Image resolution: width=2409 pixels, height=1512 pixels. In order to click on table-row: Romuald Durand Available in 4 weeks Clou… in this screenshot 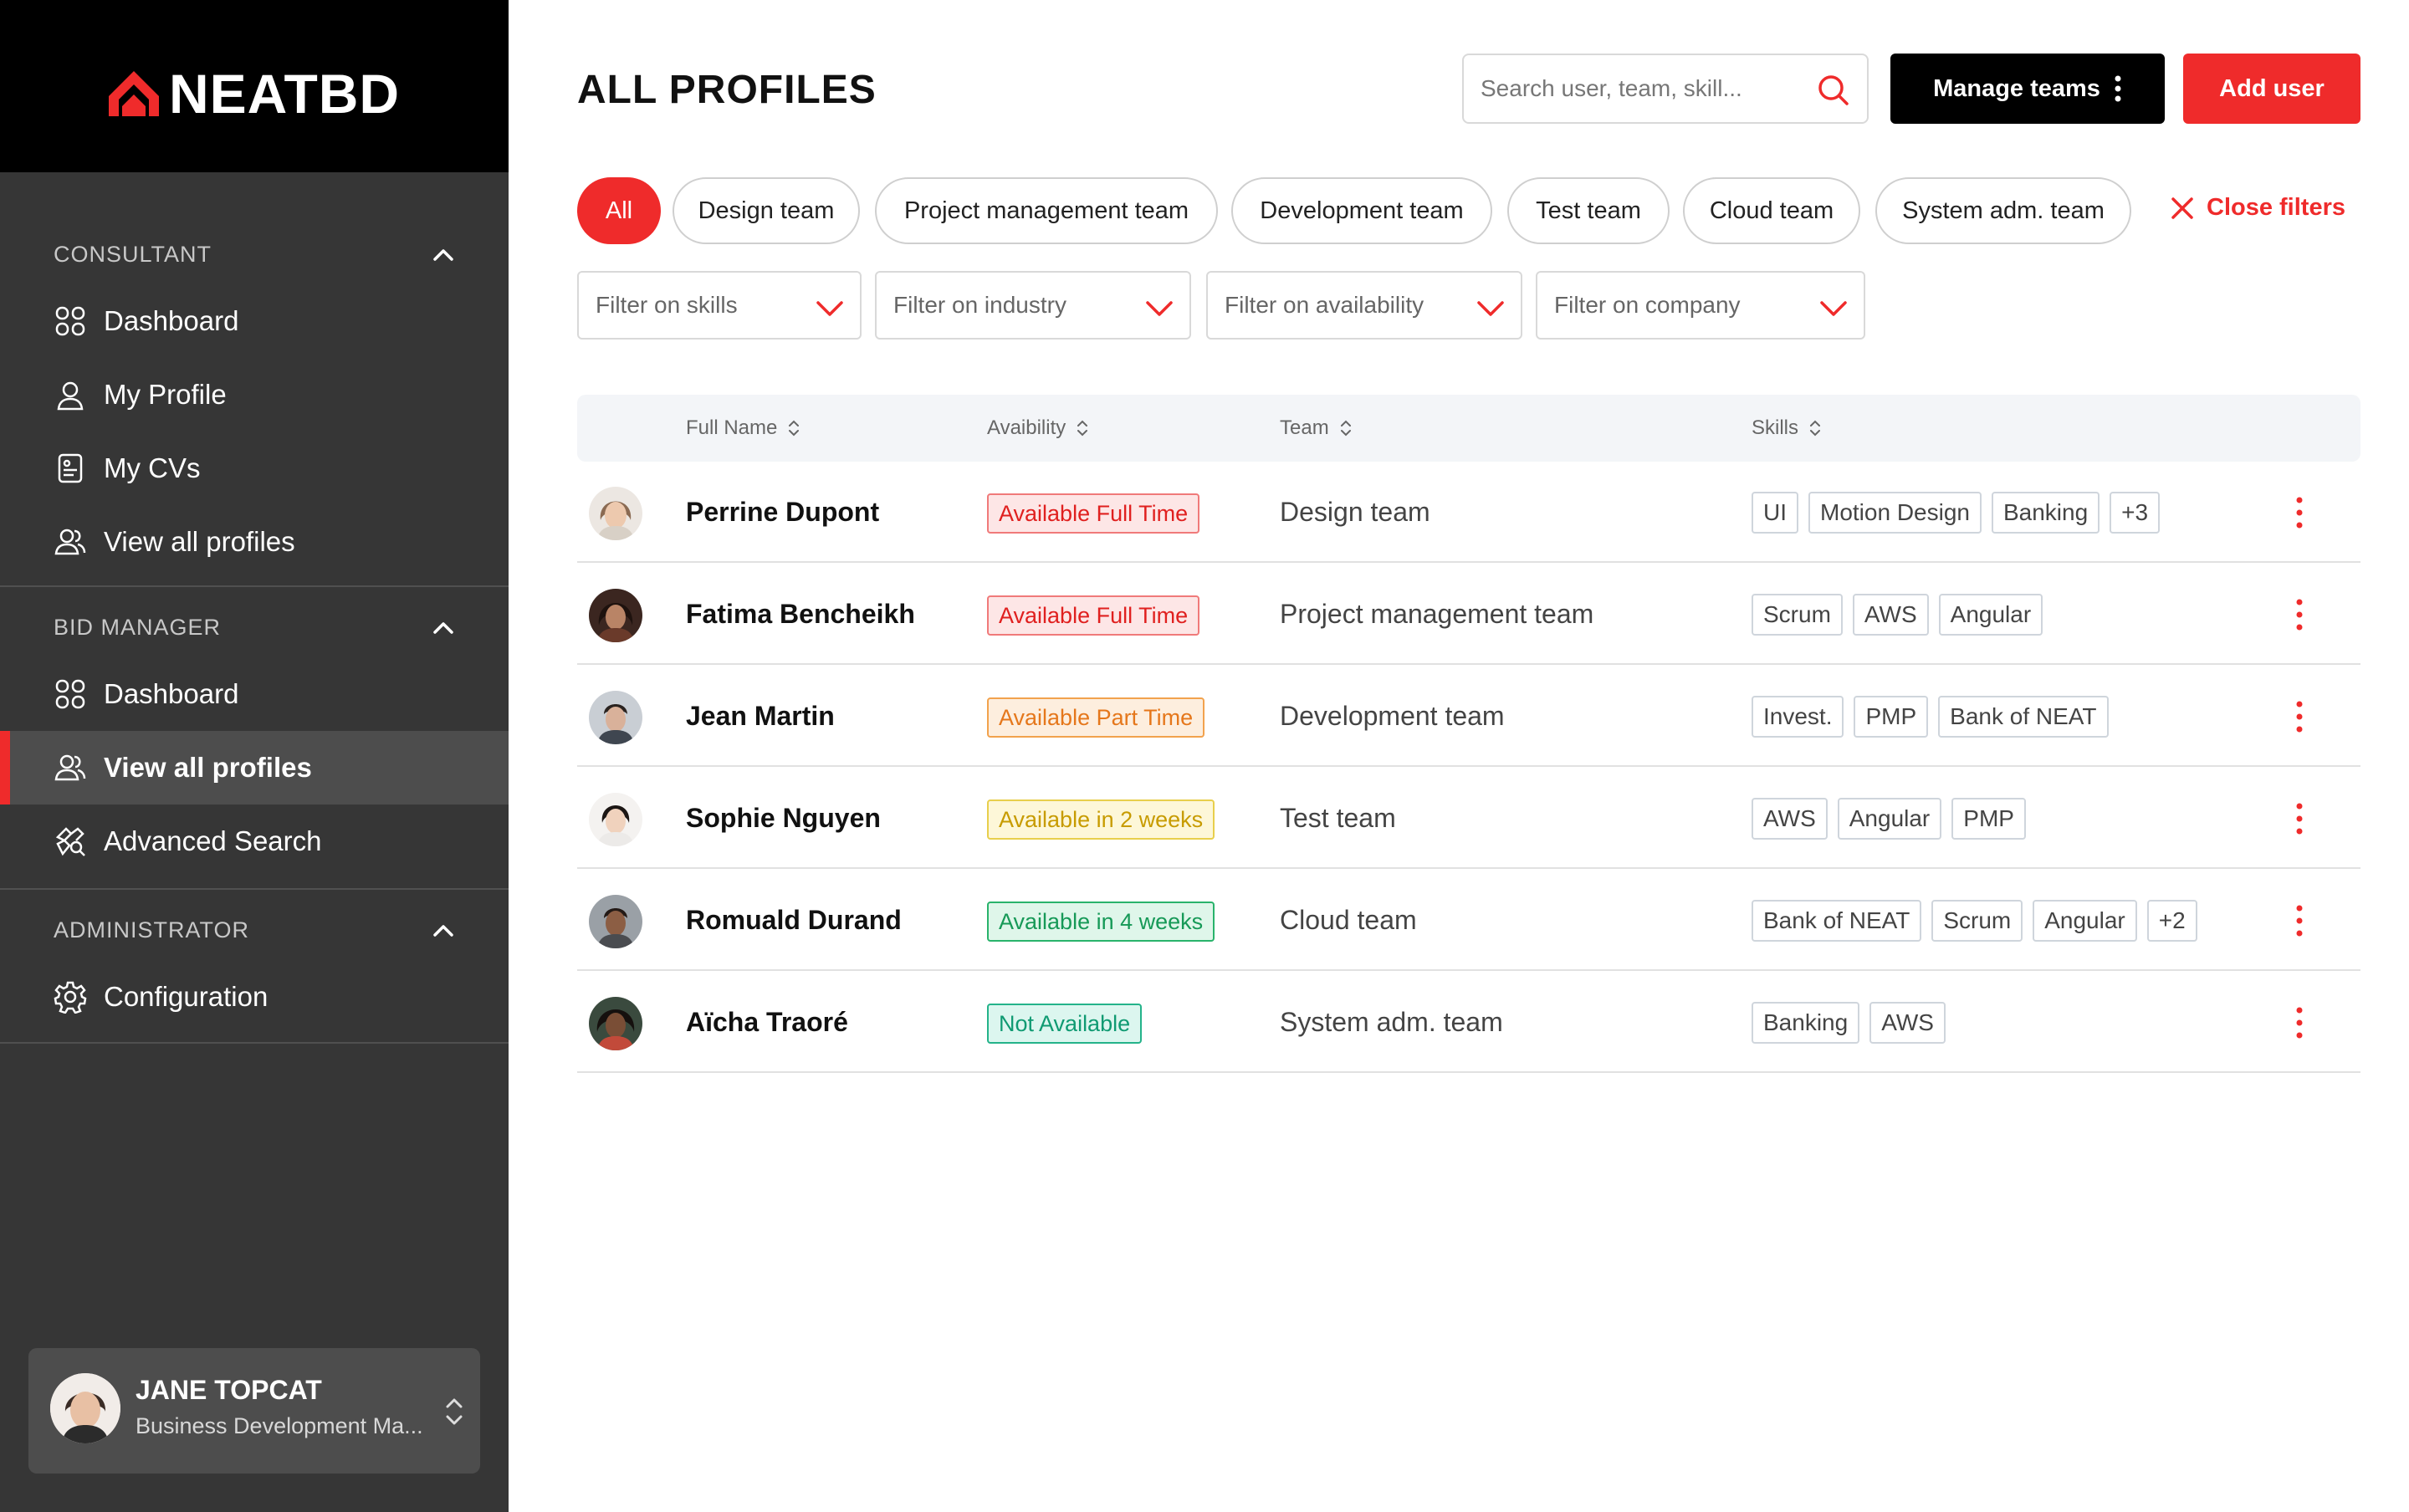, I will do `click(1468, 920)`.